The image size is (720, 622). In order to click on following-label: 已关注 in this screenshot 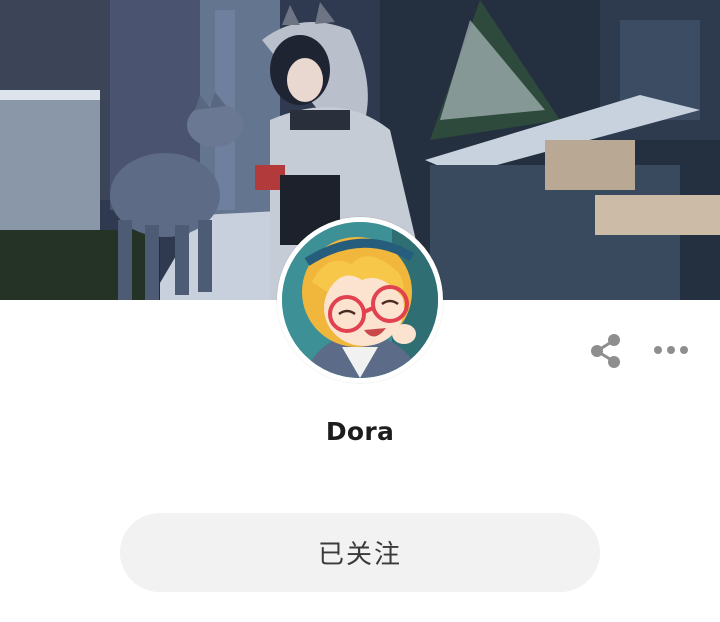, I will do `click(359, 554)`.